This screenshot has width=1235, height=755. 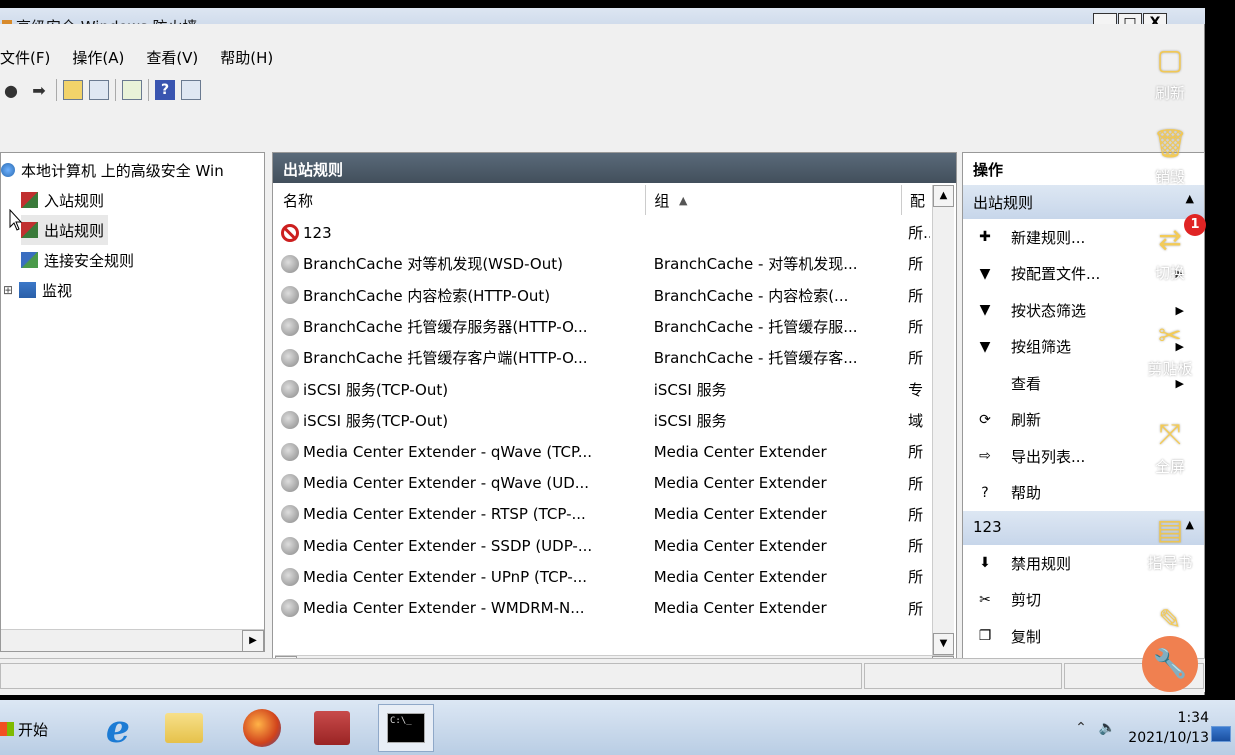 What do you see at coordinates (77, 260) in the screenshot?
I see `tree-item-connection-security: 连接安全规则` at bounding box center [77, 260].